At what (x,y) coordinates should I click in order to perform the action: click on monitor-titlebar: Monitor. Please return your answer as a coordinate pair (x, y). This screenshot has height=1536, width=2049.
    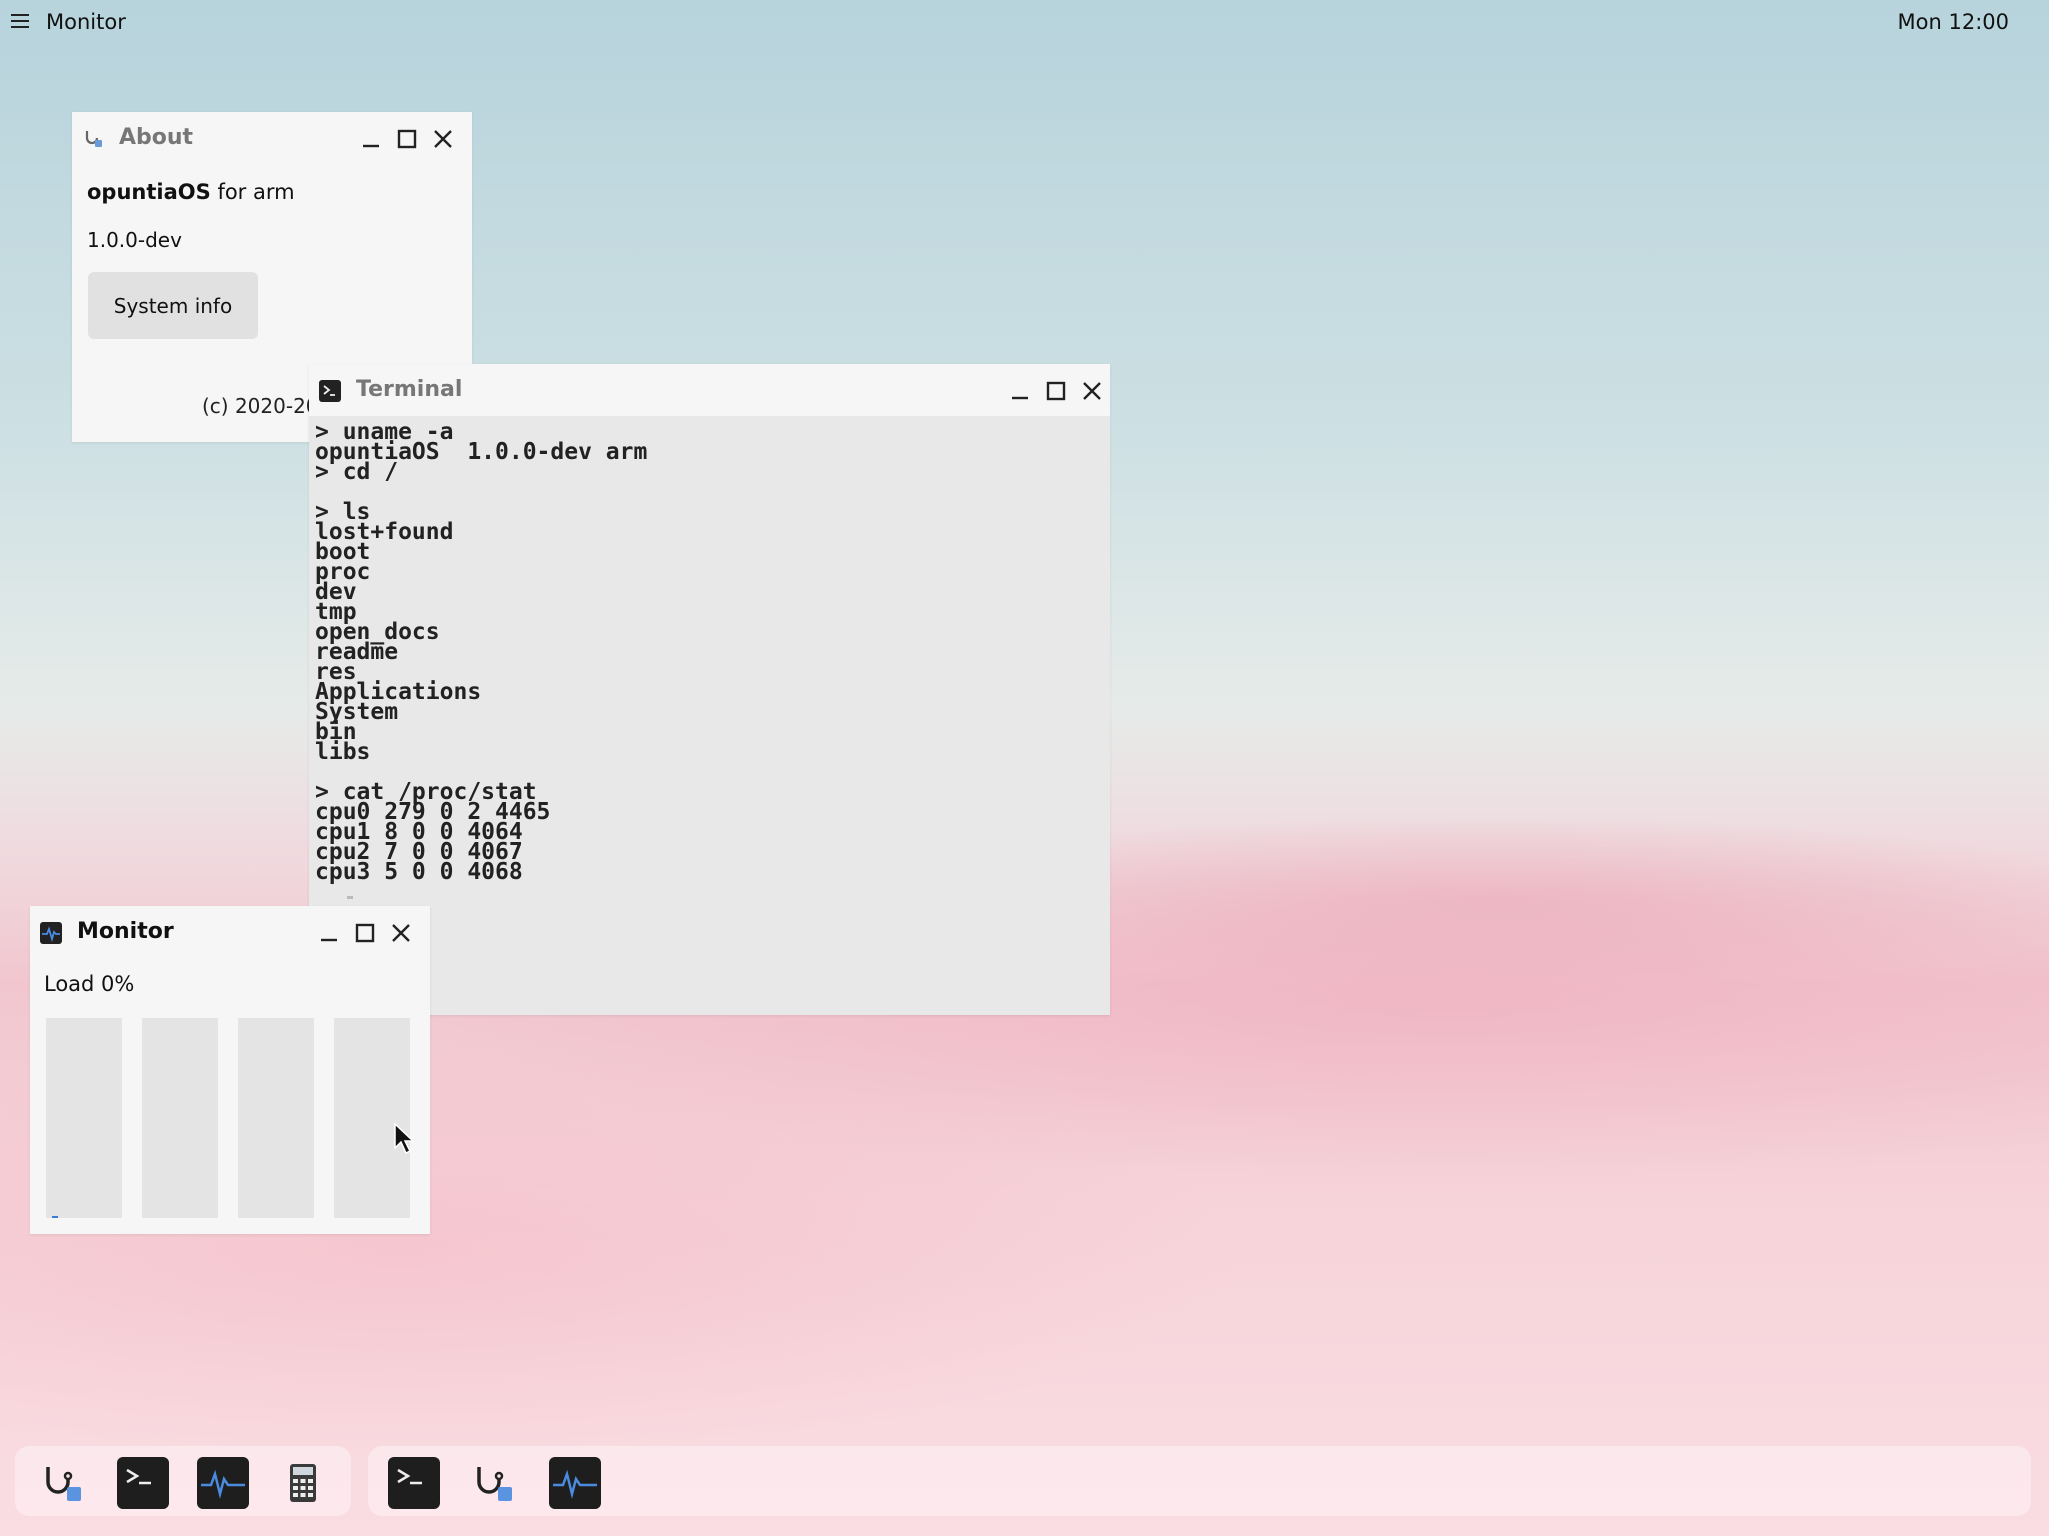
    Looking at the image, I should click on (230, 932).